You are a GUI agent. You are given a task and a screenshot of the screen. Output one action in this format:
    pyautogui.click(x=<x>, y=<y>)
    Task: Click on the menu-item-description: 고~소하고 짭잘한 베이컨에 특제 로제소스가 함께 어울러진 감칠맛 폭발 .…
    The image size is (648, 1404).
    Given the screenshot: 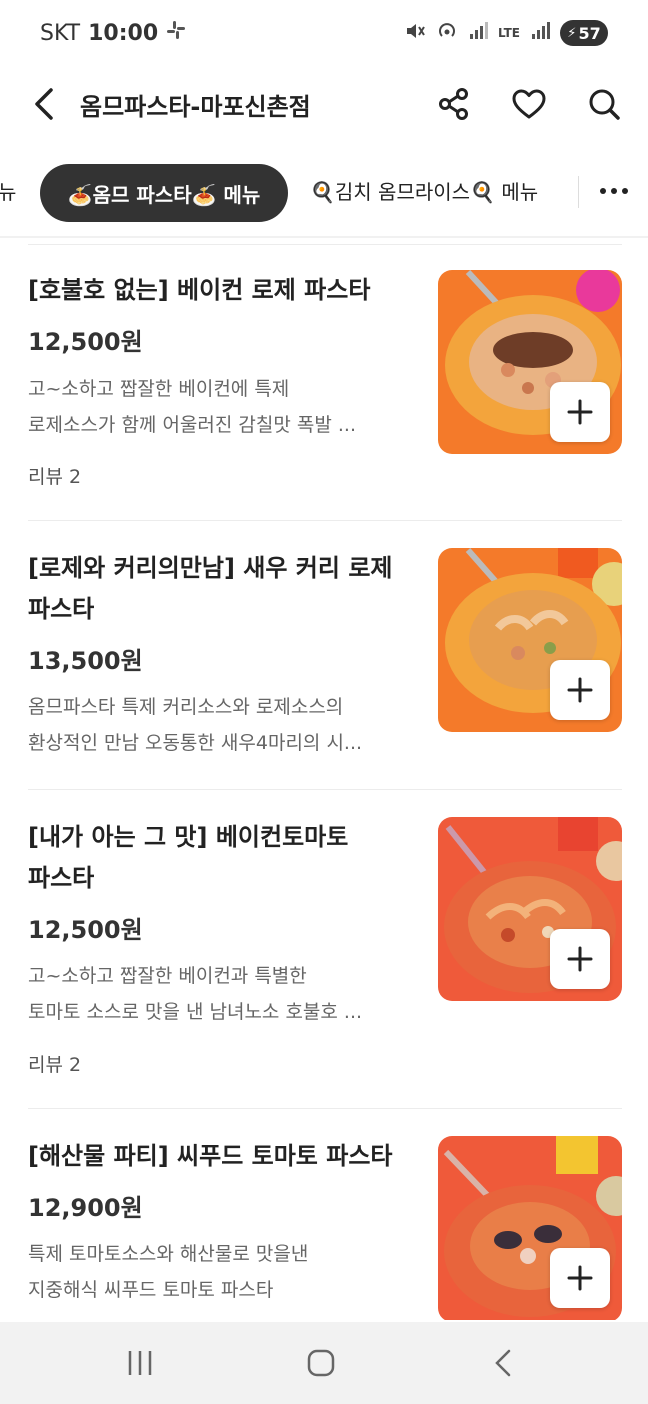 What is the action you would take?
    pyautogui.click(x=218, y=407)
    